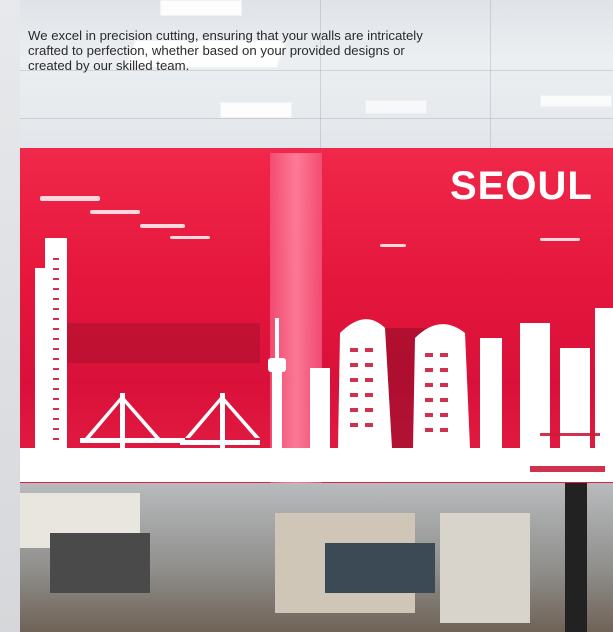 Image resolution: width=613 pixels, height=632 pixels. What do you see at coordinates (10, 316) in the screenshot?
I see `page-edge-frame` at bounding box center [10, 316].